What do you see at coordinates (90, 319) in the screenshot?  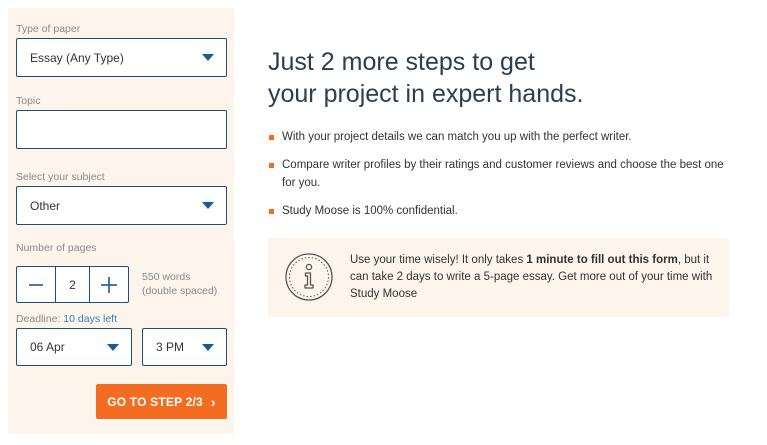 I see `days-left: 10 days left` at bounding box center [90, 319].